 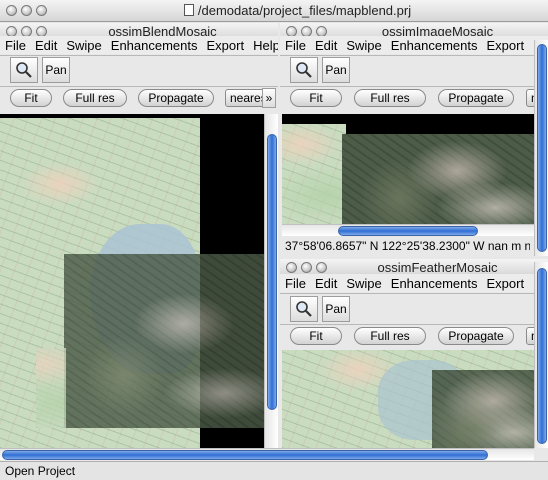 I want to click on document-icon, so click(x=188, y=10).